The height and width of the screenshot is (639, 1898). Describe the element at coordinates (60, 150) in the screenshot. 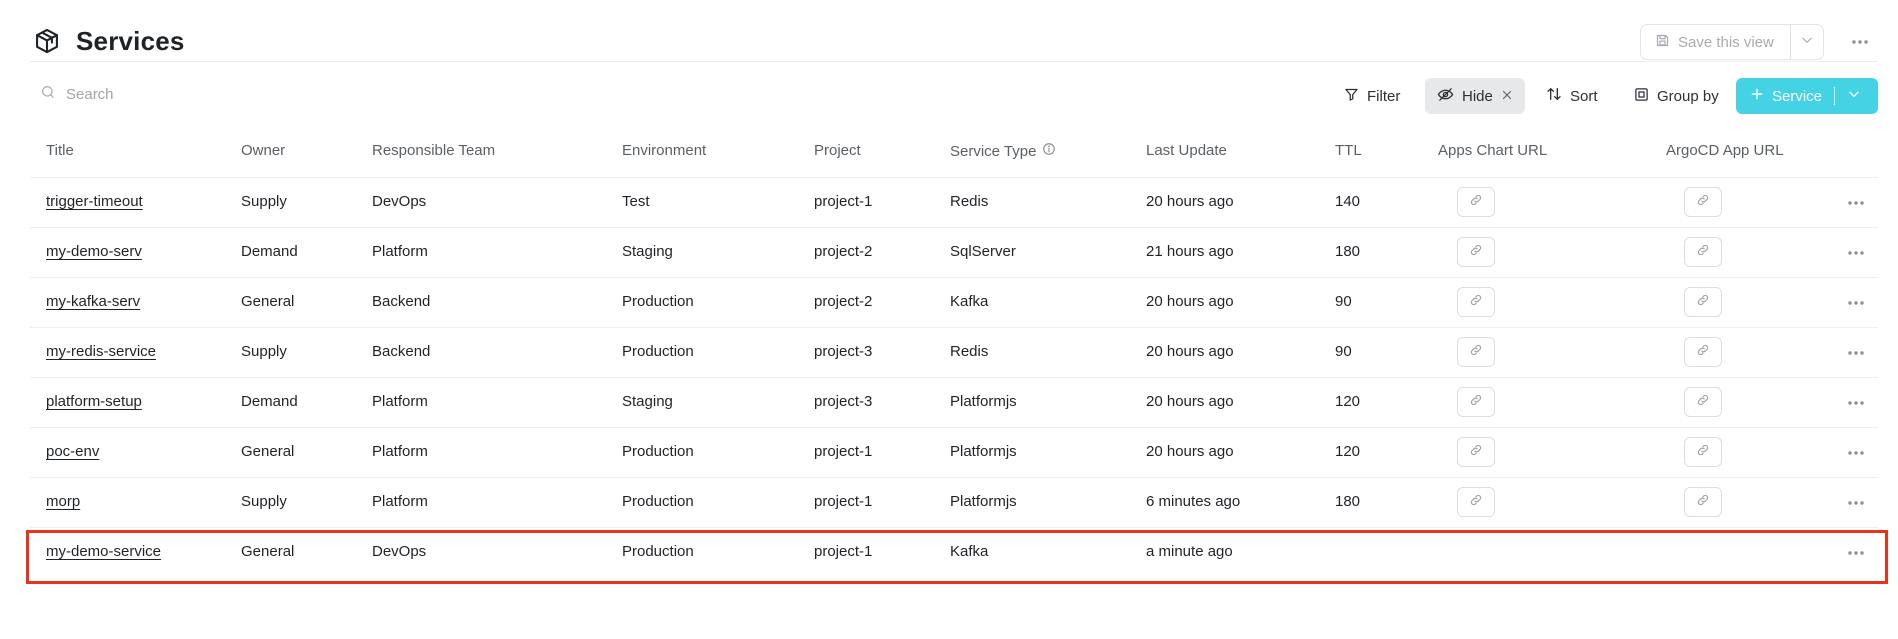

I see `column-header-title: Title` at that location.